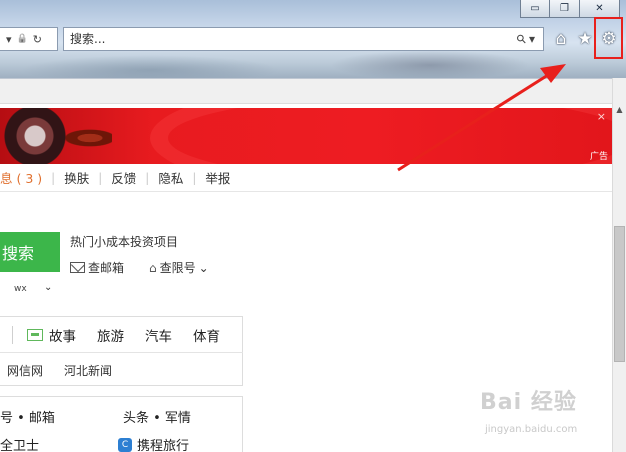 The width and height of the screenshot is (626, 452). Describe the element at coordinates (565, 9) in the screenshot. I see `restore-button: ❐` at that location.